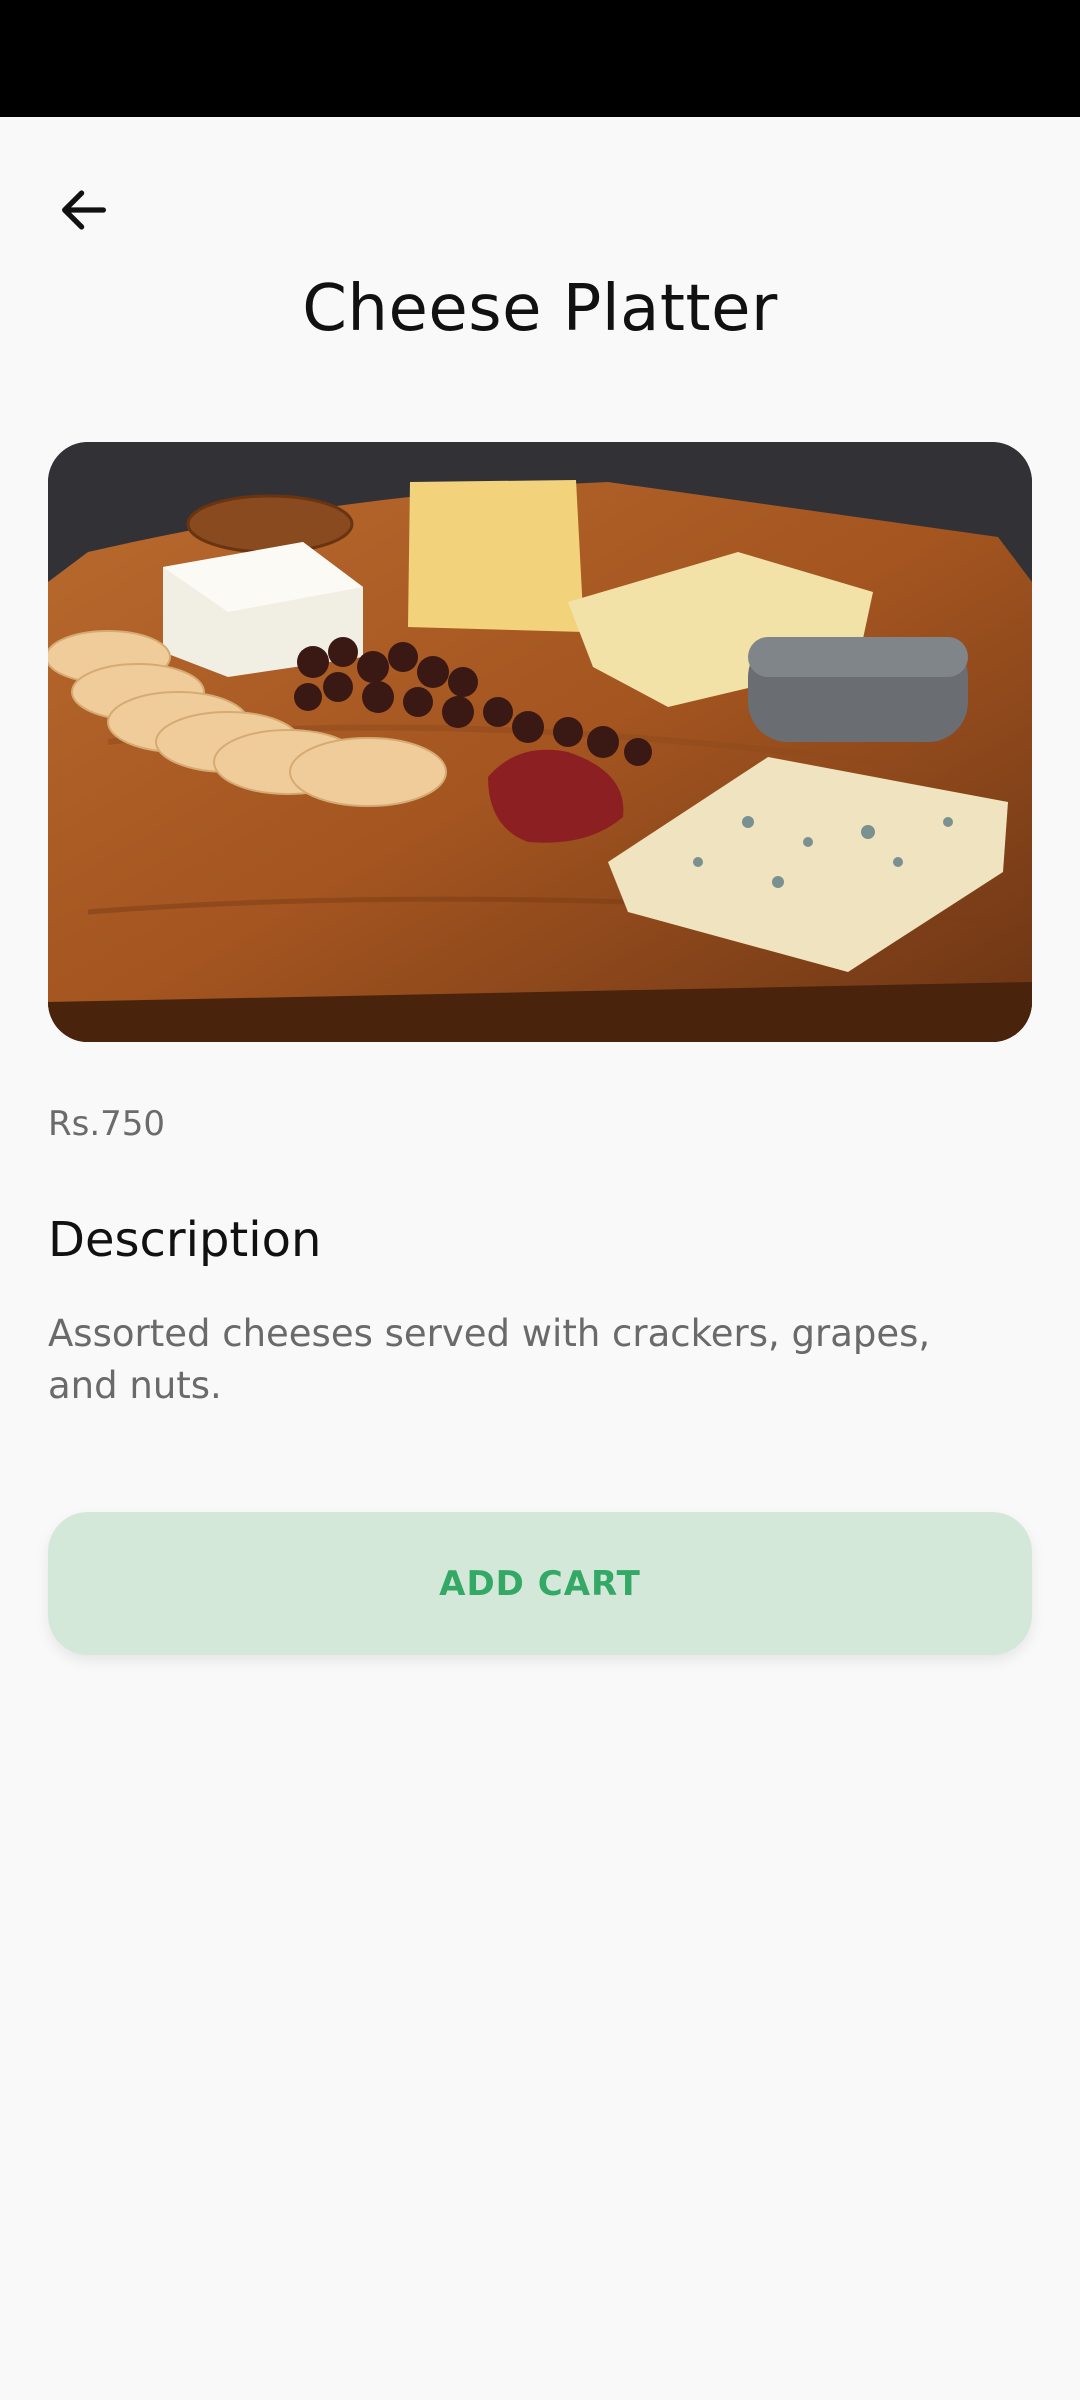 Image resolution: width=1080 pixels, height=2400 pixels. What do you see at coordinates (540, 309) in the screenshot?
I see `page-title: Cheese Platter` at bounding box center [540, 309].